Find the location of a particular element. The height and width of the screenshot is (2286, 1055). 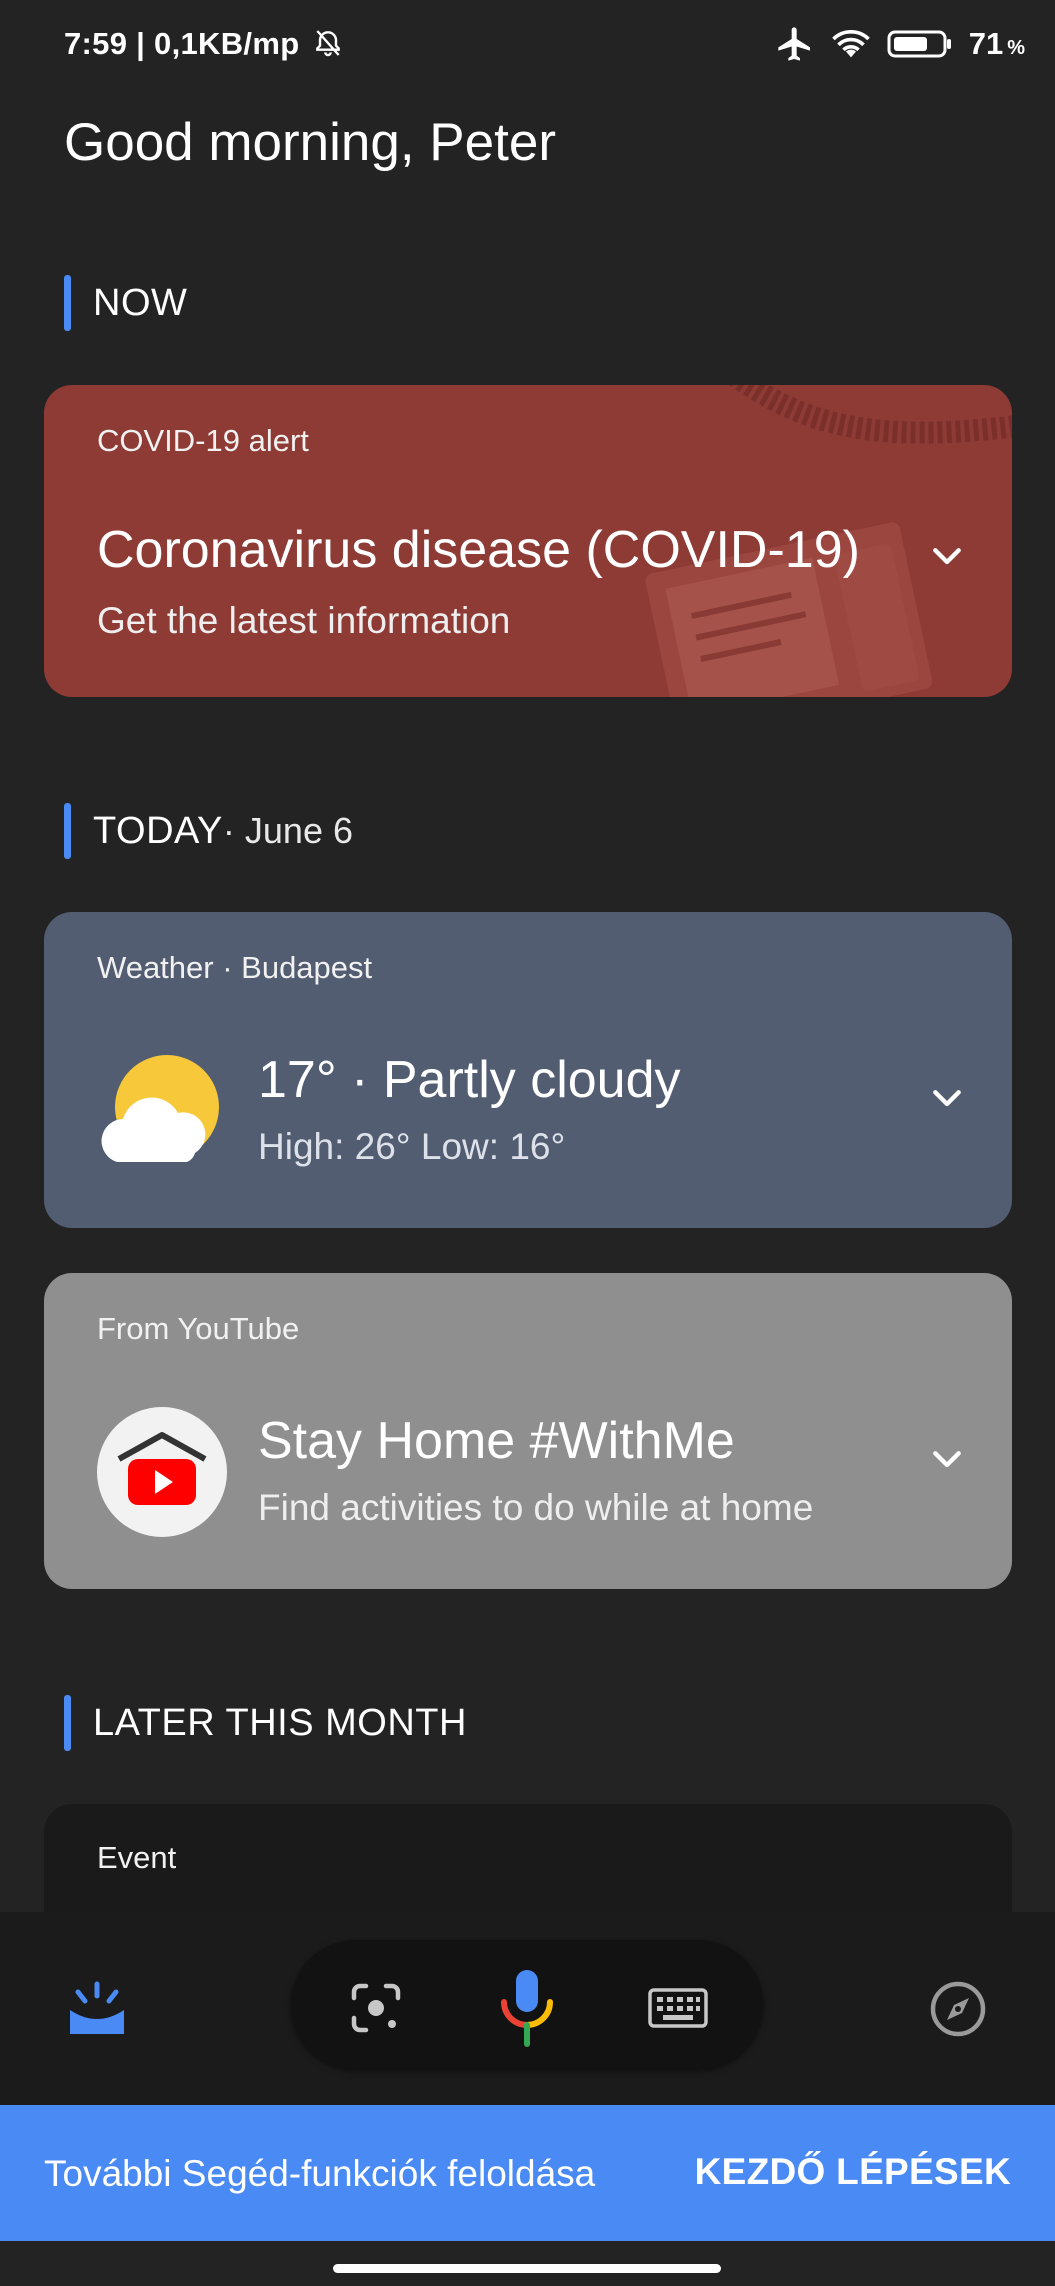

status-icons: 71% is located at coordinates (900, 44).